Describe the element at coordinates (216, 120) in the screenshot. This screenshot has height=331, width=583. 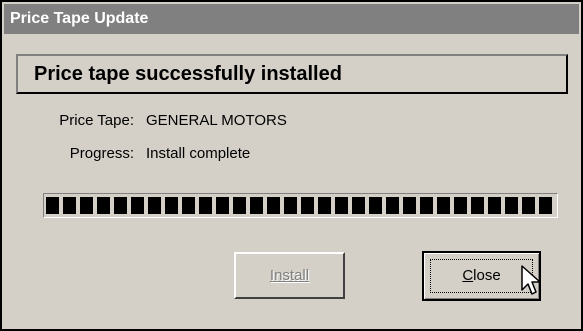
I see `price-tape-value: GENERAL MOTORS` at that location.